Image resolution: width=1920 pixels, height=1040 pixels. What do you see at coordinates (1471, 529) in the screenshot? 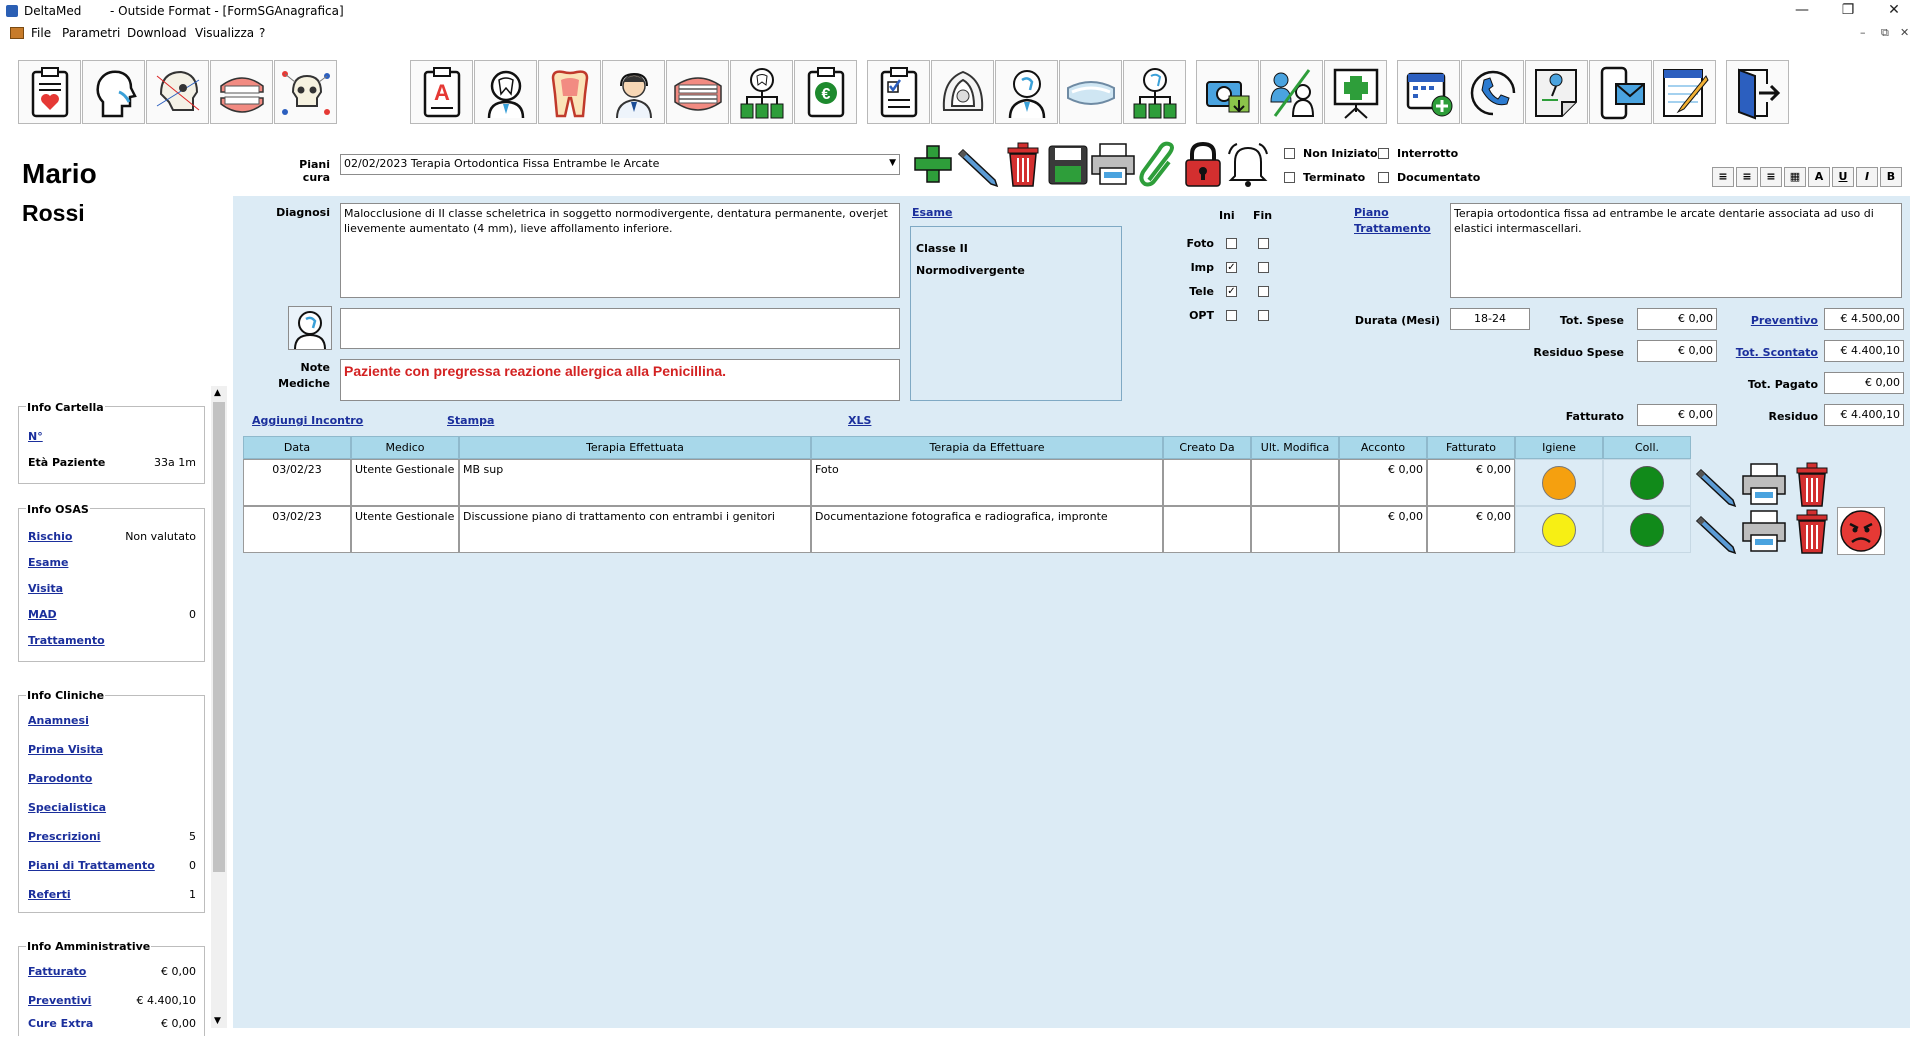
I see `cell-fatturato: € 0,00` at bounding box center [1471, 529].